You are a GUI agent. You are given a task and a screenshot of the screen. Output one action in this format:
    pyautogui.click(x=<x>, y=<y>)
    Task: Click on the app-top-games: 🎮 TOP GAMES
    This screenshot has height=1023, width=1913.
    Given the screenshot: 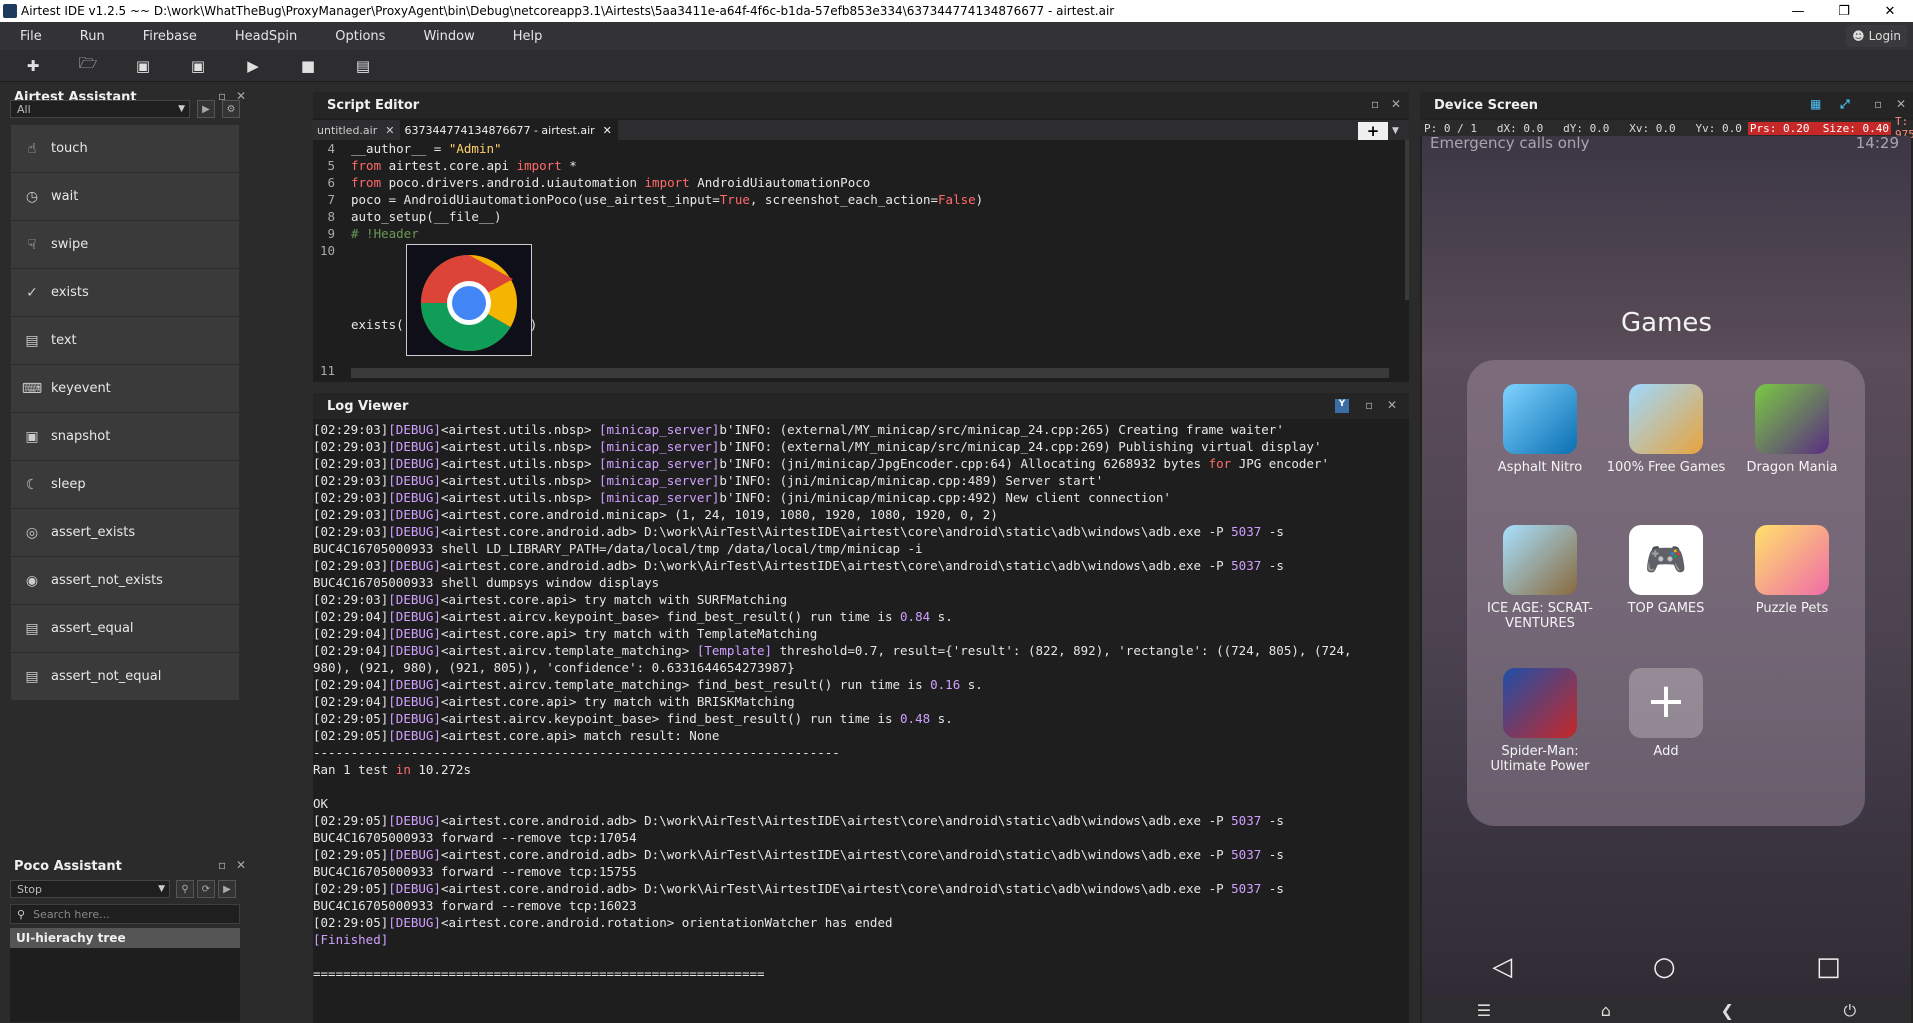 What is the action you would take?
    pyautogui.click(x=1666, y=570)
    